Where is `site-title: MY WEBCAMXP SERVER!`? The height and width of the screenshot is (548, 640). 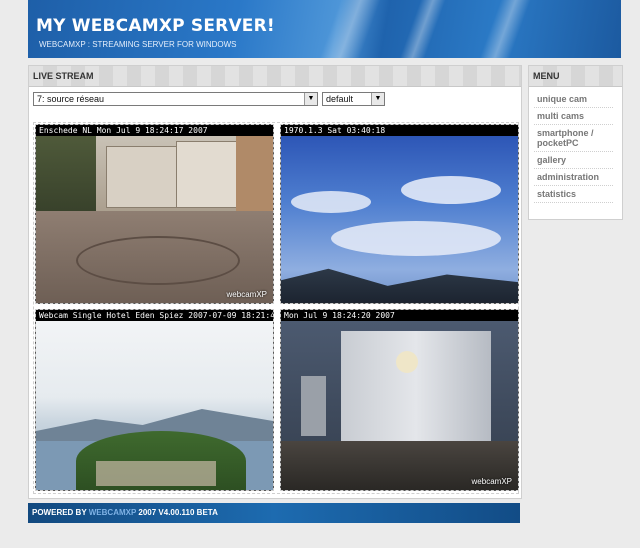 site-title: MY WEBCAMXP SERVER! is located at coordinates (155, 26).